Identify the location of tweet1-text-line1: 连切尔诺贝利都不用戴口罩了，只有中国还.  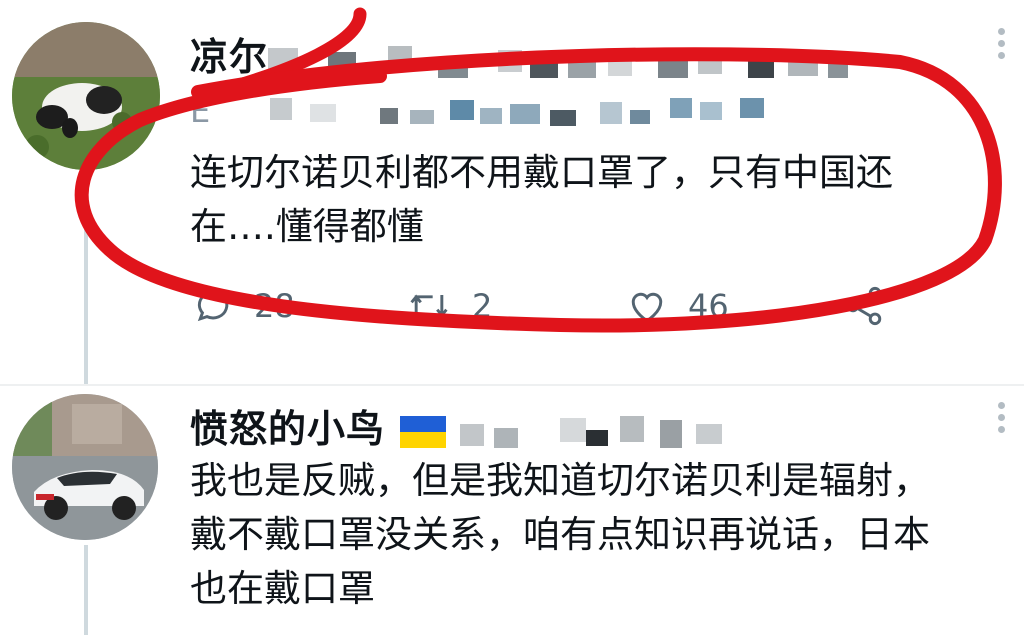
(541, 172).